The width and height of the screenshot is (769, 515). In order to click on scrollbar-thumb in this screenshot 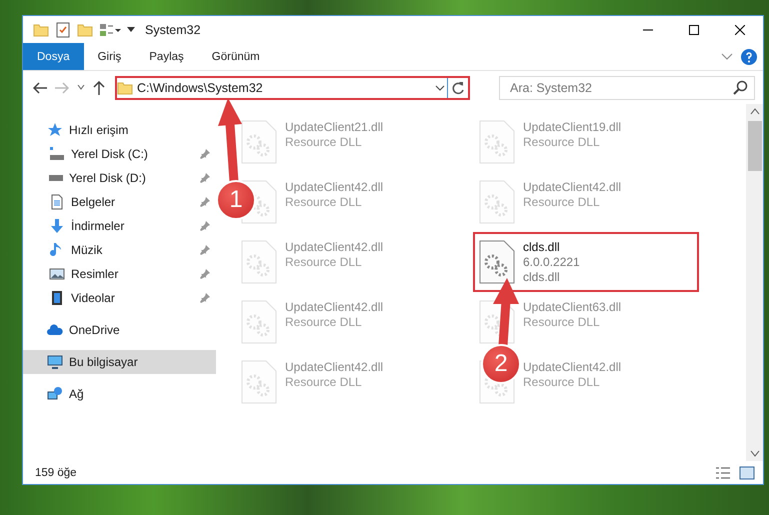, I will do `click(755, 146)`.